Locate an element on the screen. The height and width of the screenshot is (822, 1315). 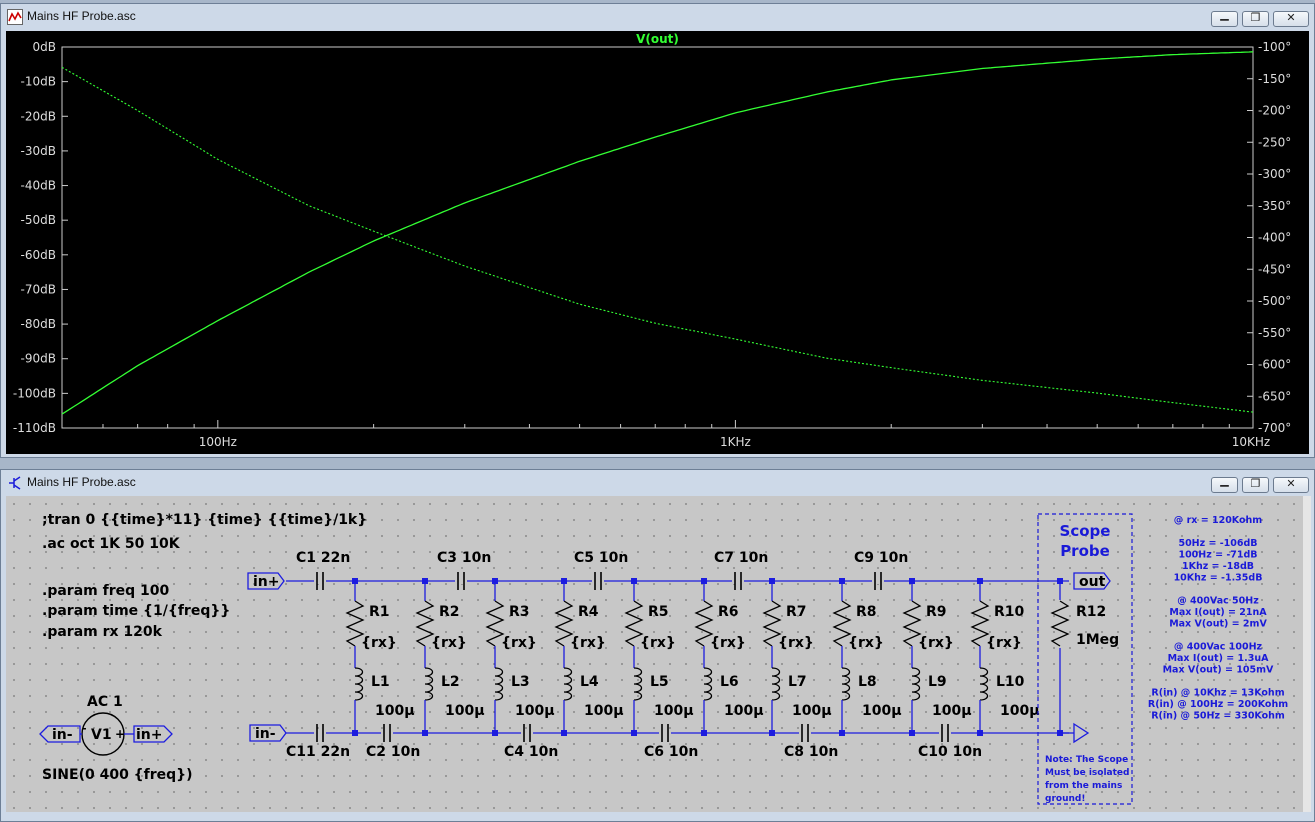
probe-note: Must be isolated is located at coordinates (1087, 773).